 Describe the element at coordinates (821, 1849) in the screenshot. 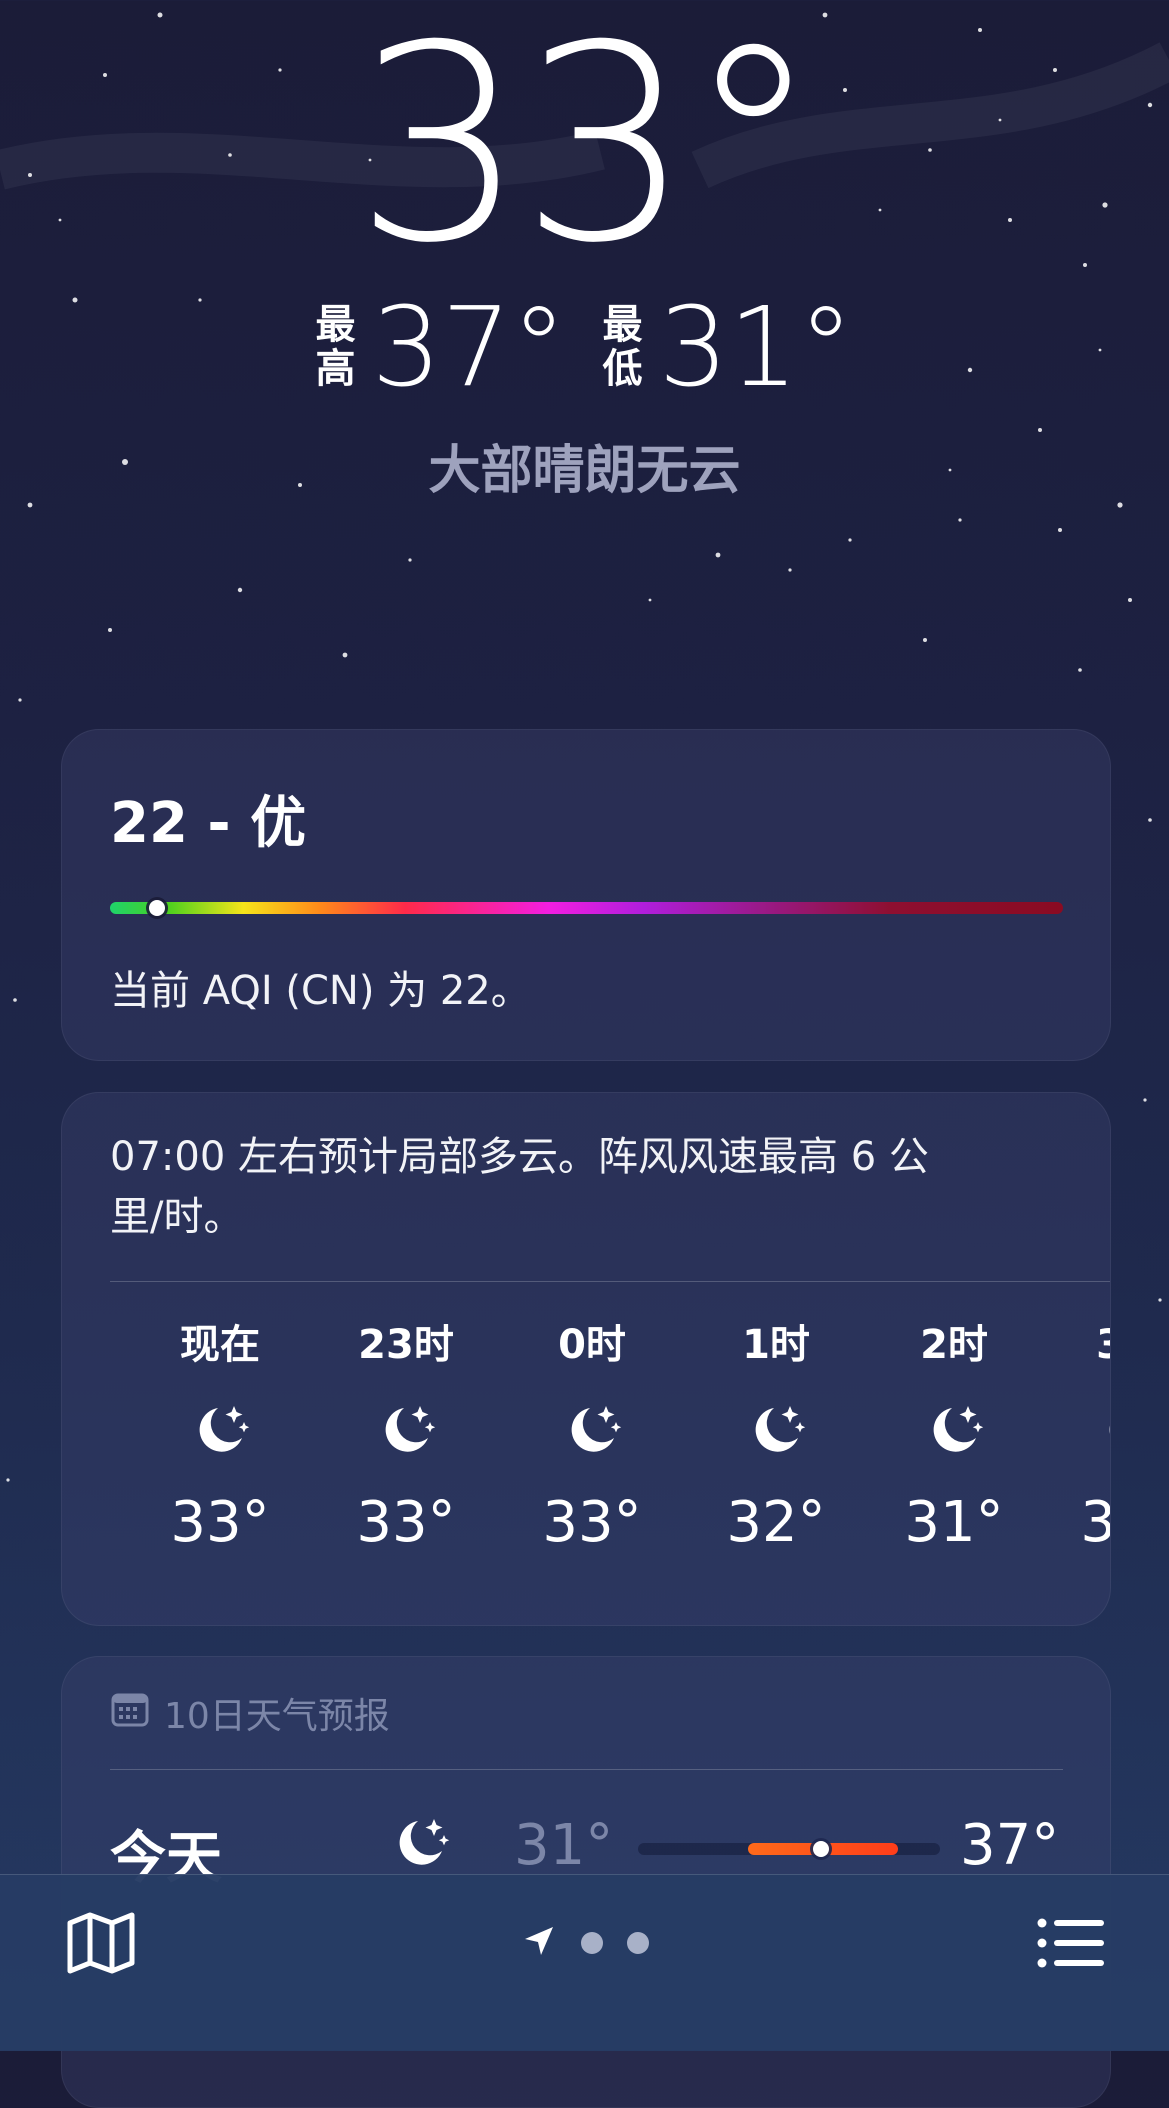

I see `current-temp-dot` at that location.